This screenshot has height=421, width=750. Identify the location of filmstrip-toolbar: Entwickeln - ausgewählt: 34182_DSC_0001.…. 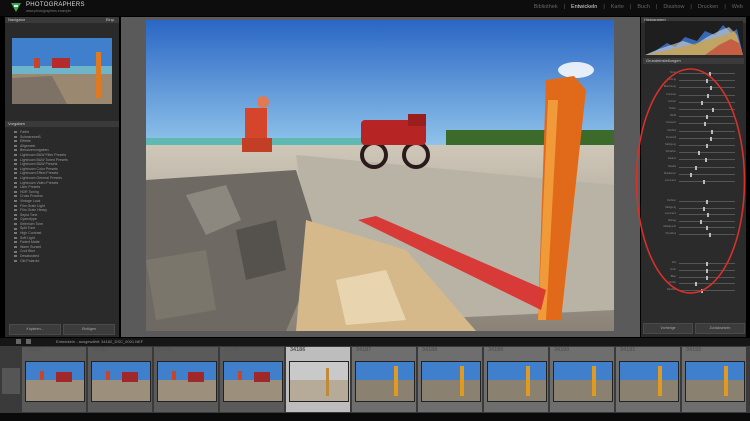
(375, 342).